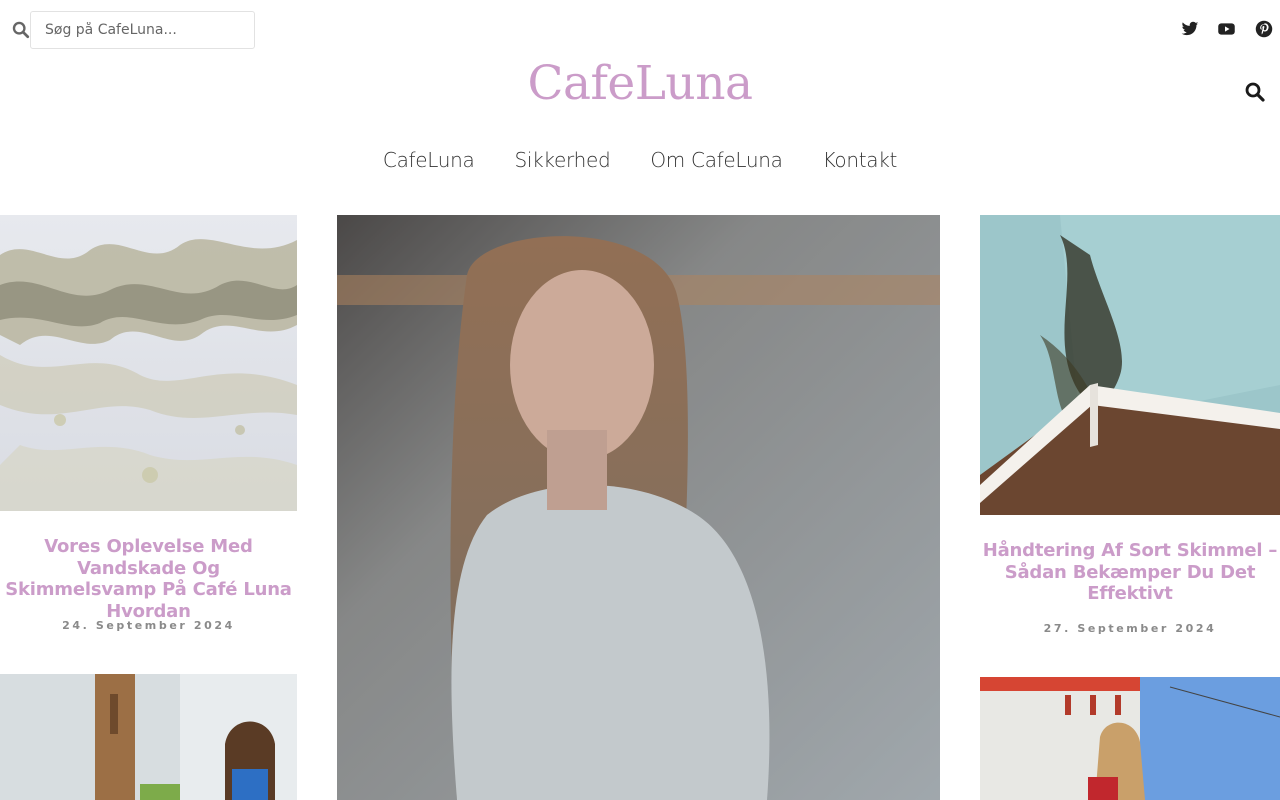 The image size is (1280, 800). I want to click on youtube-icon, so click(1226, 29).